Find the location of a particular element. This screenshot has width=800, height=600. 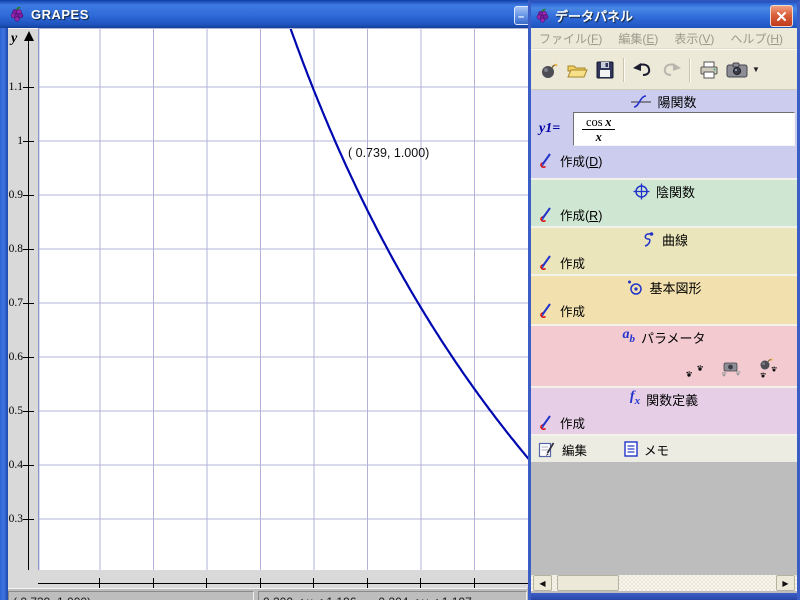

memo-label: メモ is located at coordinates (656, 449).